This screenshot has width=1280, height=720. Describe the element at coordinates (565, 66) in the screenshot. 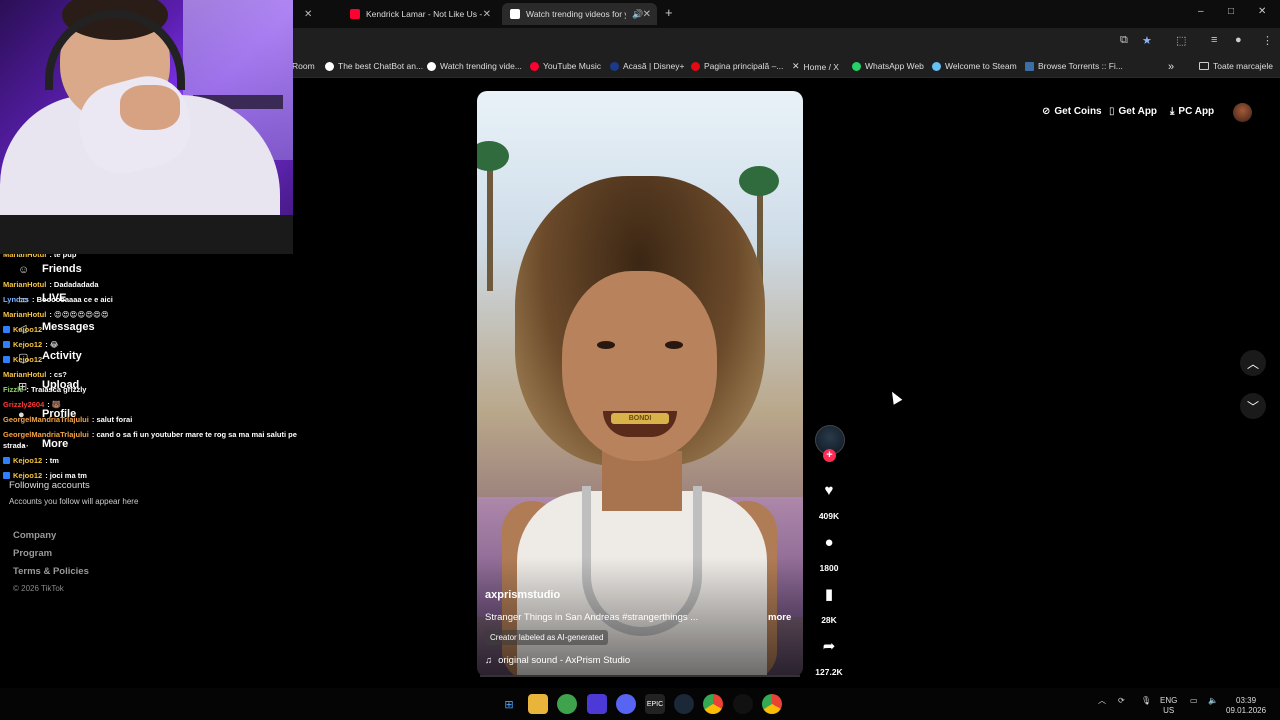

I see `bookmark-item: YouTube Music` at that location.